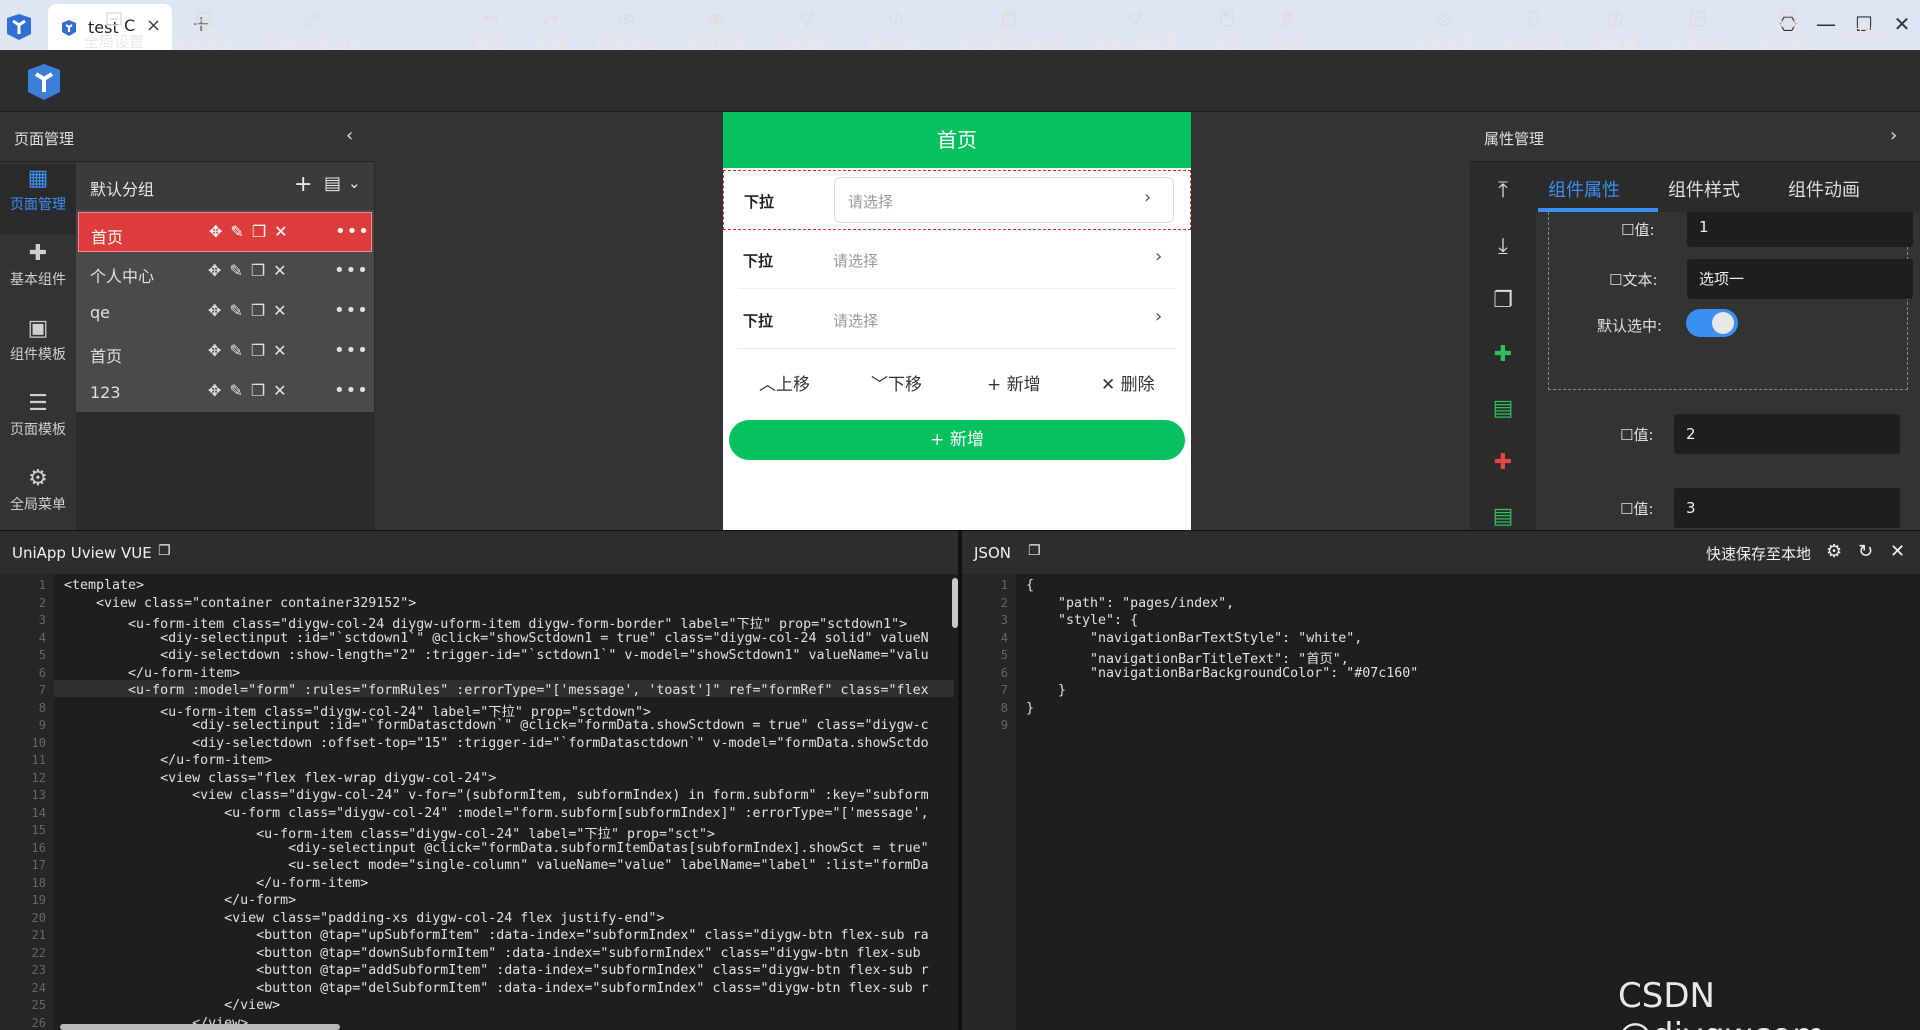  Describe the element at coordinates (1698, 33) in the screenshot. I see `share-app-button: 分享应用` at that location.